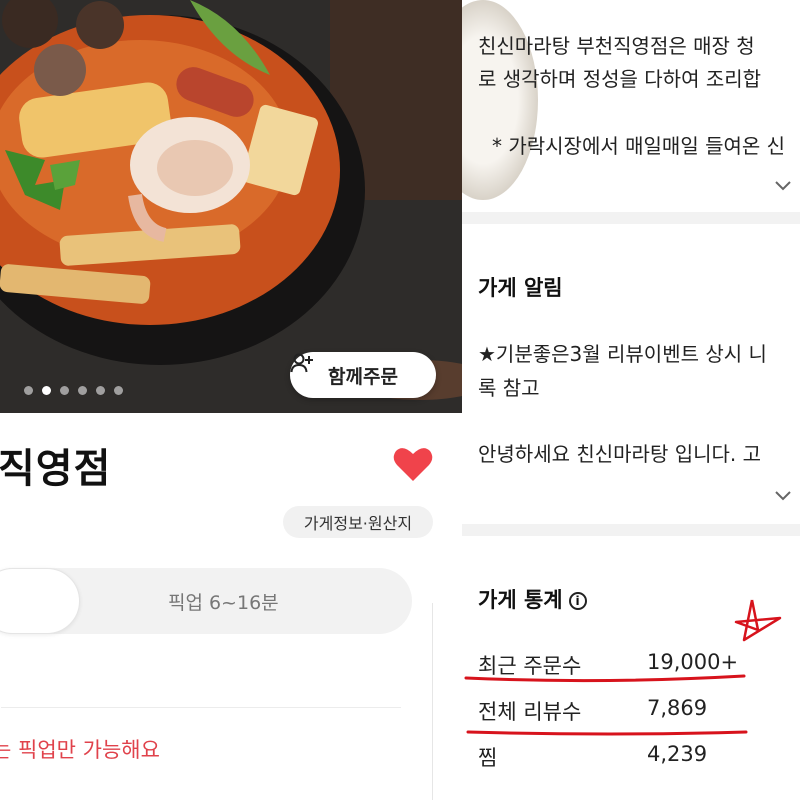 The height and width of the screenshot is (800, 800). Describe the element at coordinates (530, 712) in the screenshot. I see `stat-label-total-reviews: 전체 리뷰수` at that location.